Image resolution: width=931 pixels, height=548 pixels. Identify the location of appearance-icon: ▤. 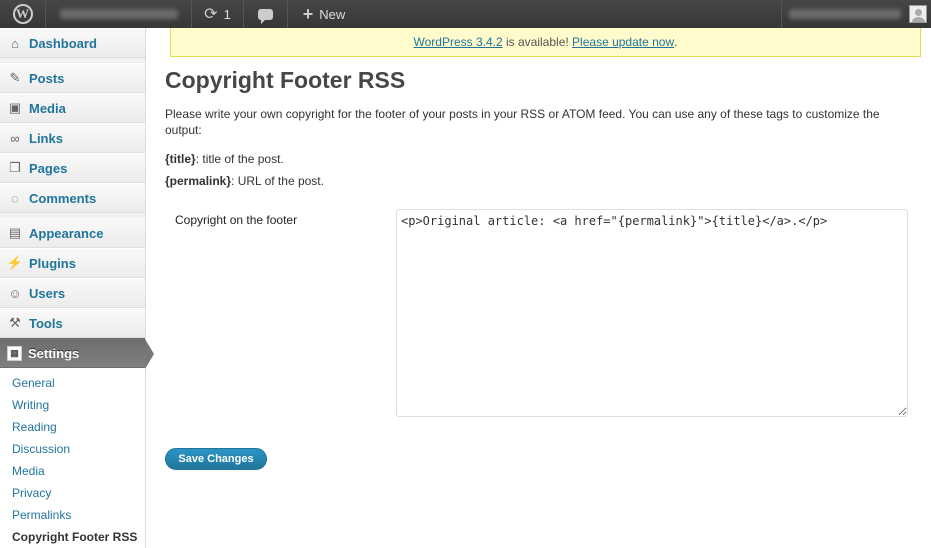
(15, 232).